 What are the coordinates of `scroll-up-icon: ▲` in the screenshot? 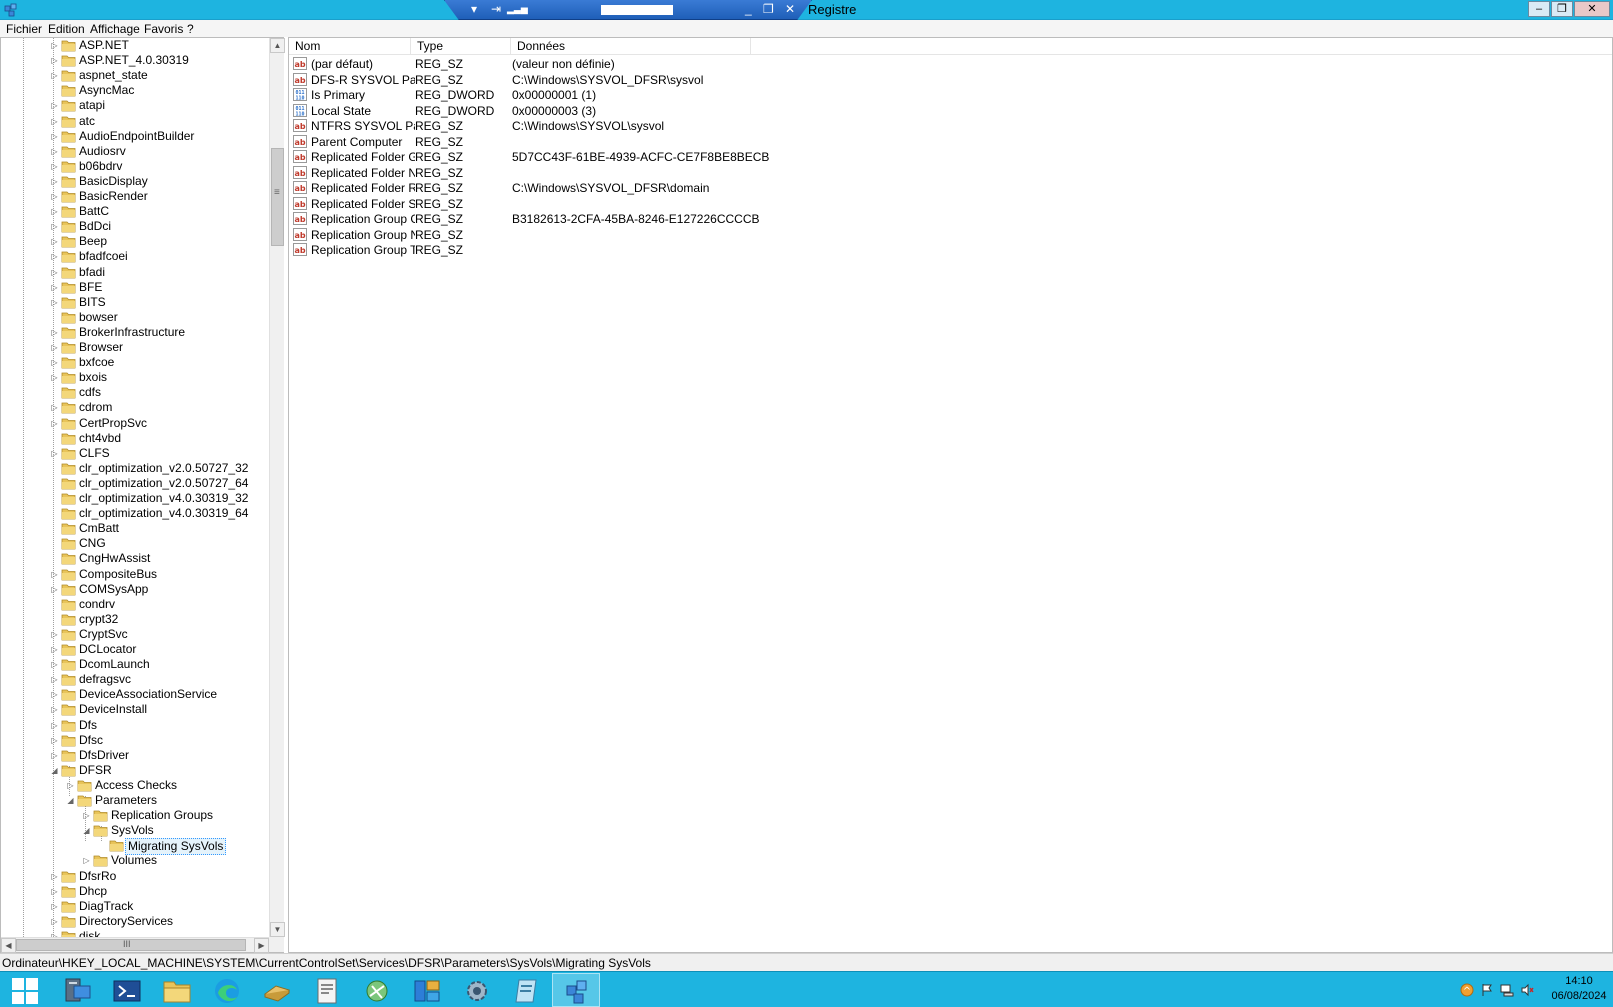 It's located at (277, 45).